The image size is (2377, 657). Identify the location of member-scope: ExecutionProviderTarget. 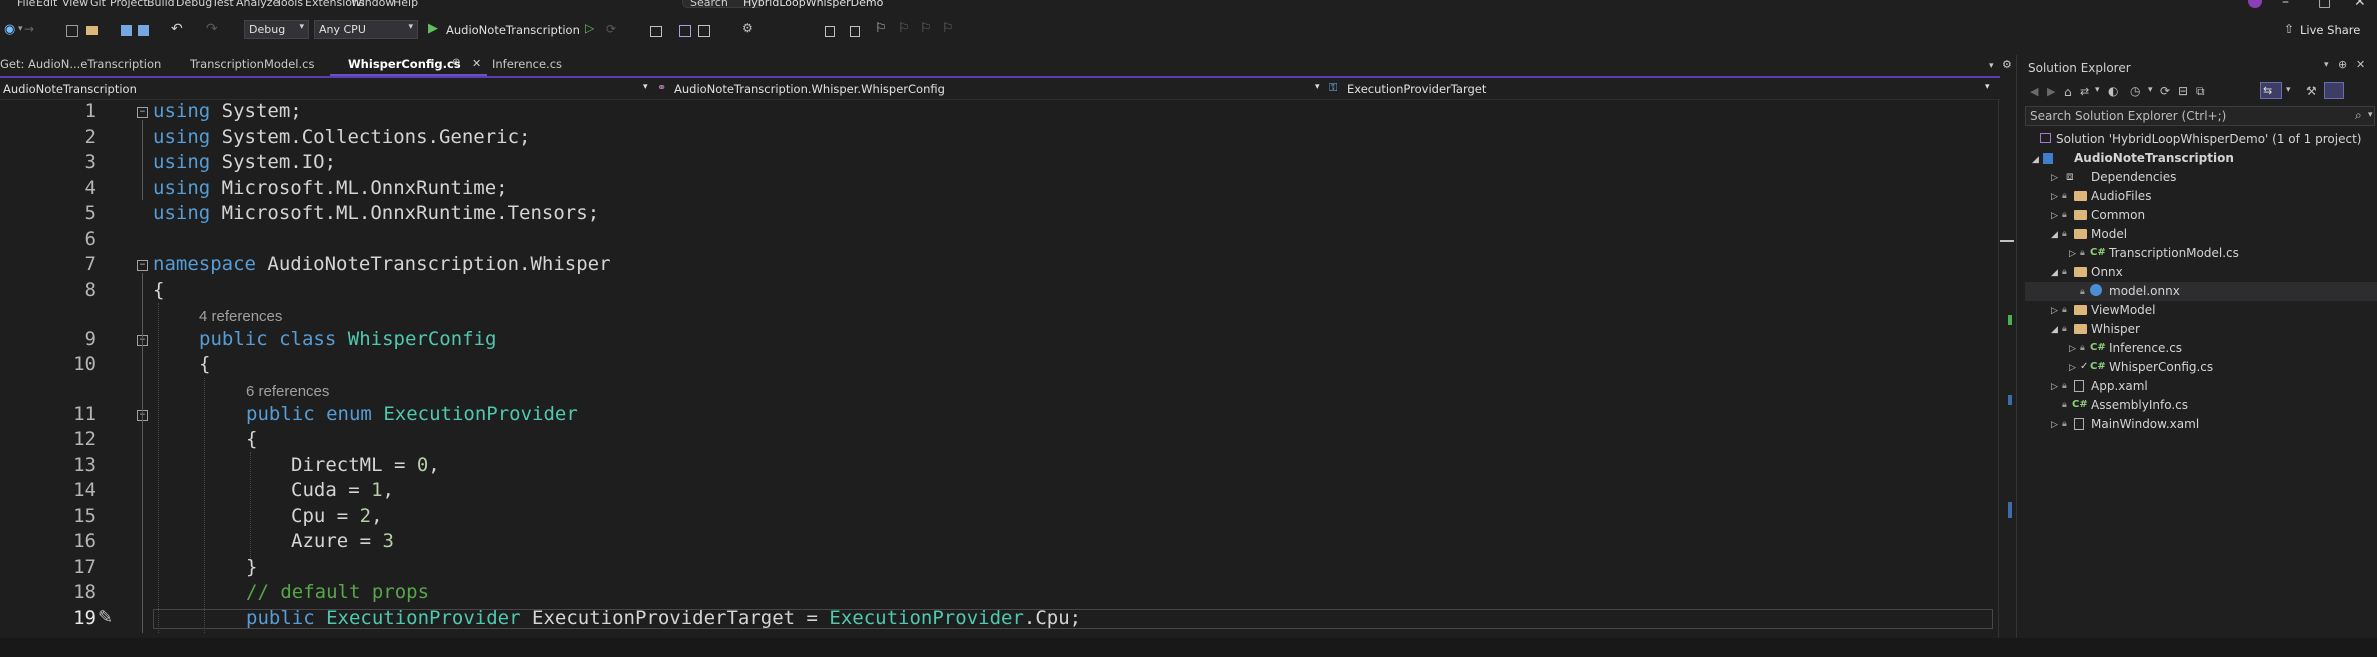
(1416, 89).